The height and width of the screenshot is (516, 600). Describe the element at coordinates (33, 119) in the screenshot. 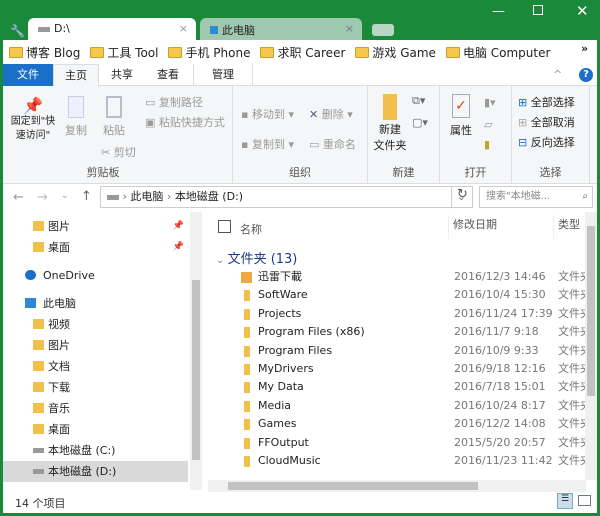

I see `pin-quick-access-button: 📌 固定到"快速访问"` at that location.